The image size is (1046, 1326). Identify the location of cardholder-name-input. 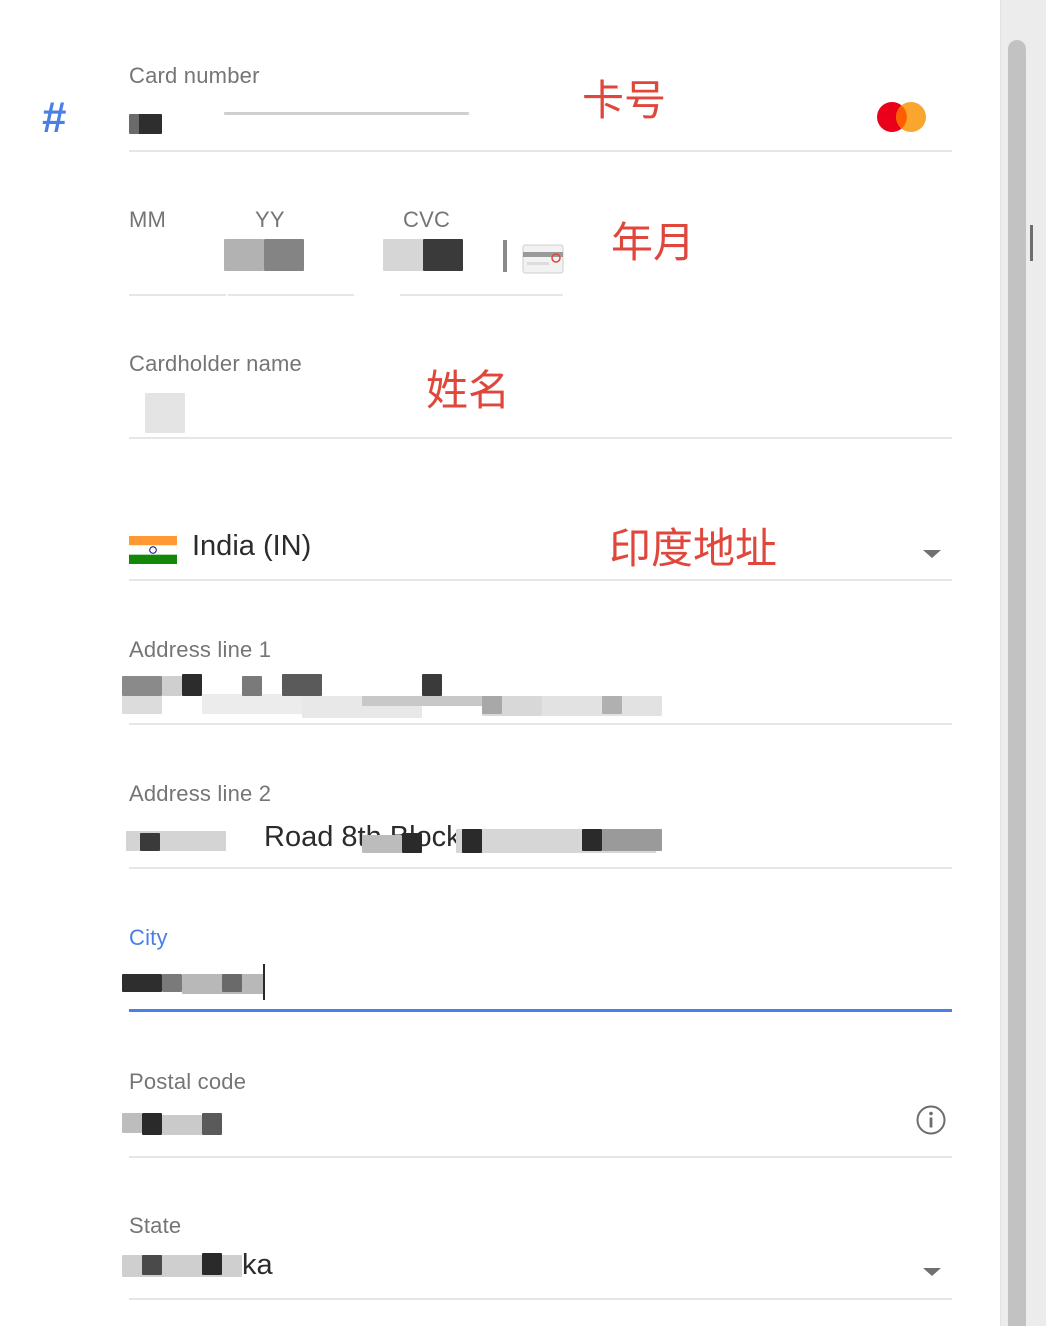
(539, 410).